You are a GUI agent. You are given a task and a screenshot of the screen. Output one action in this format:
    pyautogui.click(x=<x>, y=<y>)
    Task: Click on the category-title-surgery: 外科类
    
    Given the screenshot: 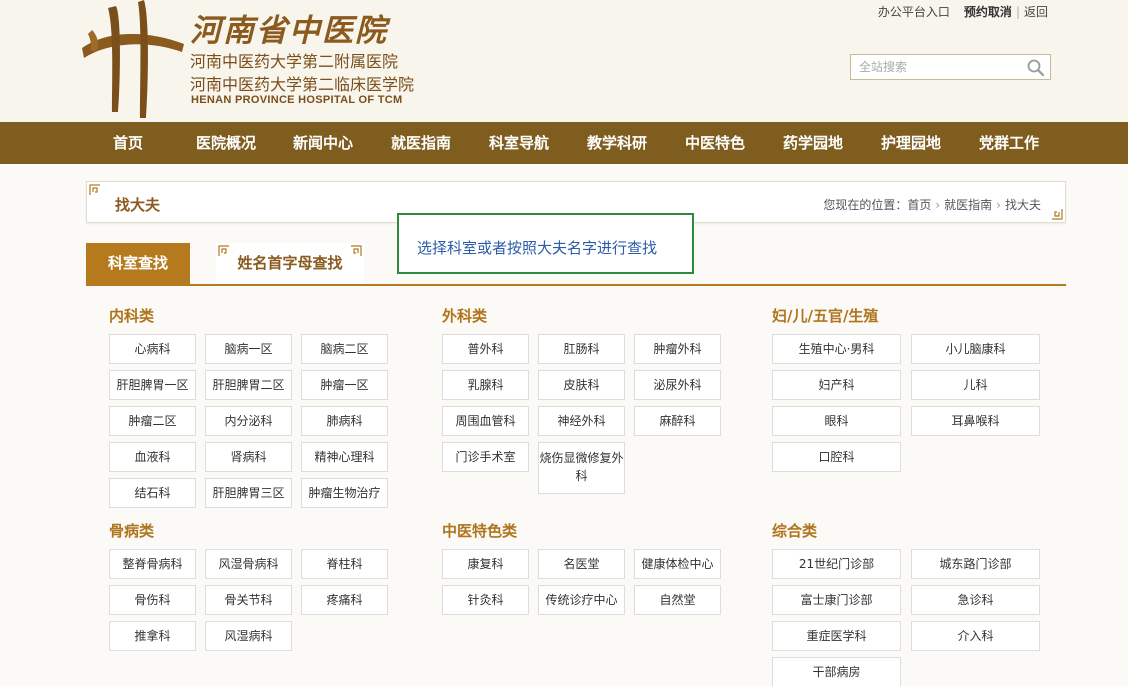 What is the action you would take?
    pyautogui.click(x=465, y=316)
    